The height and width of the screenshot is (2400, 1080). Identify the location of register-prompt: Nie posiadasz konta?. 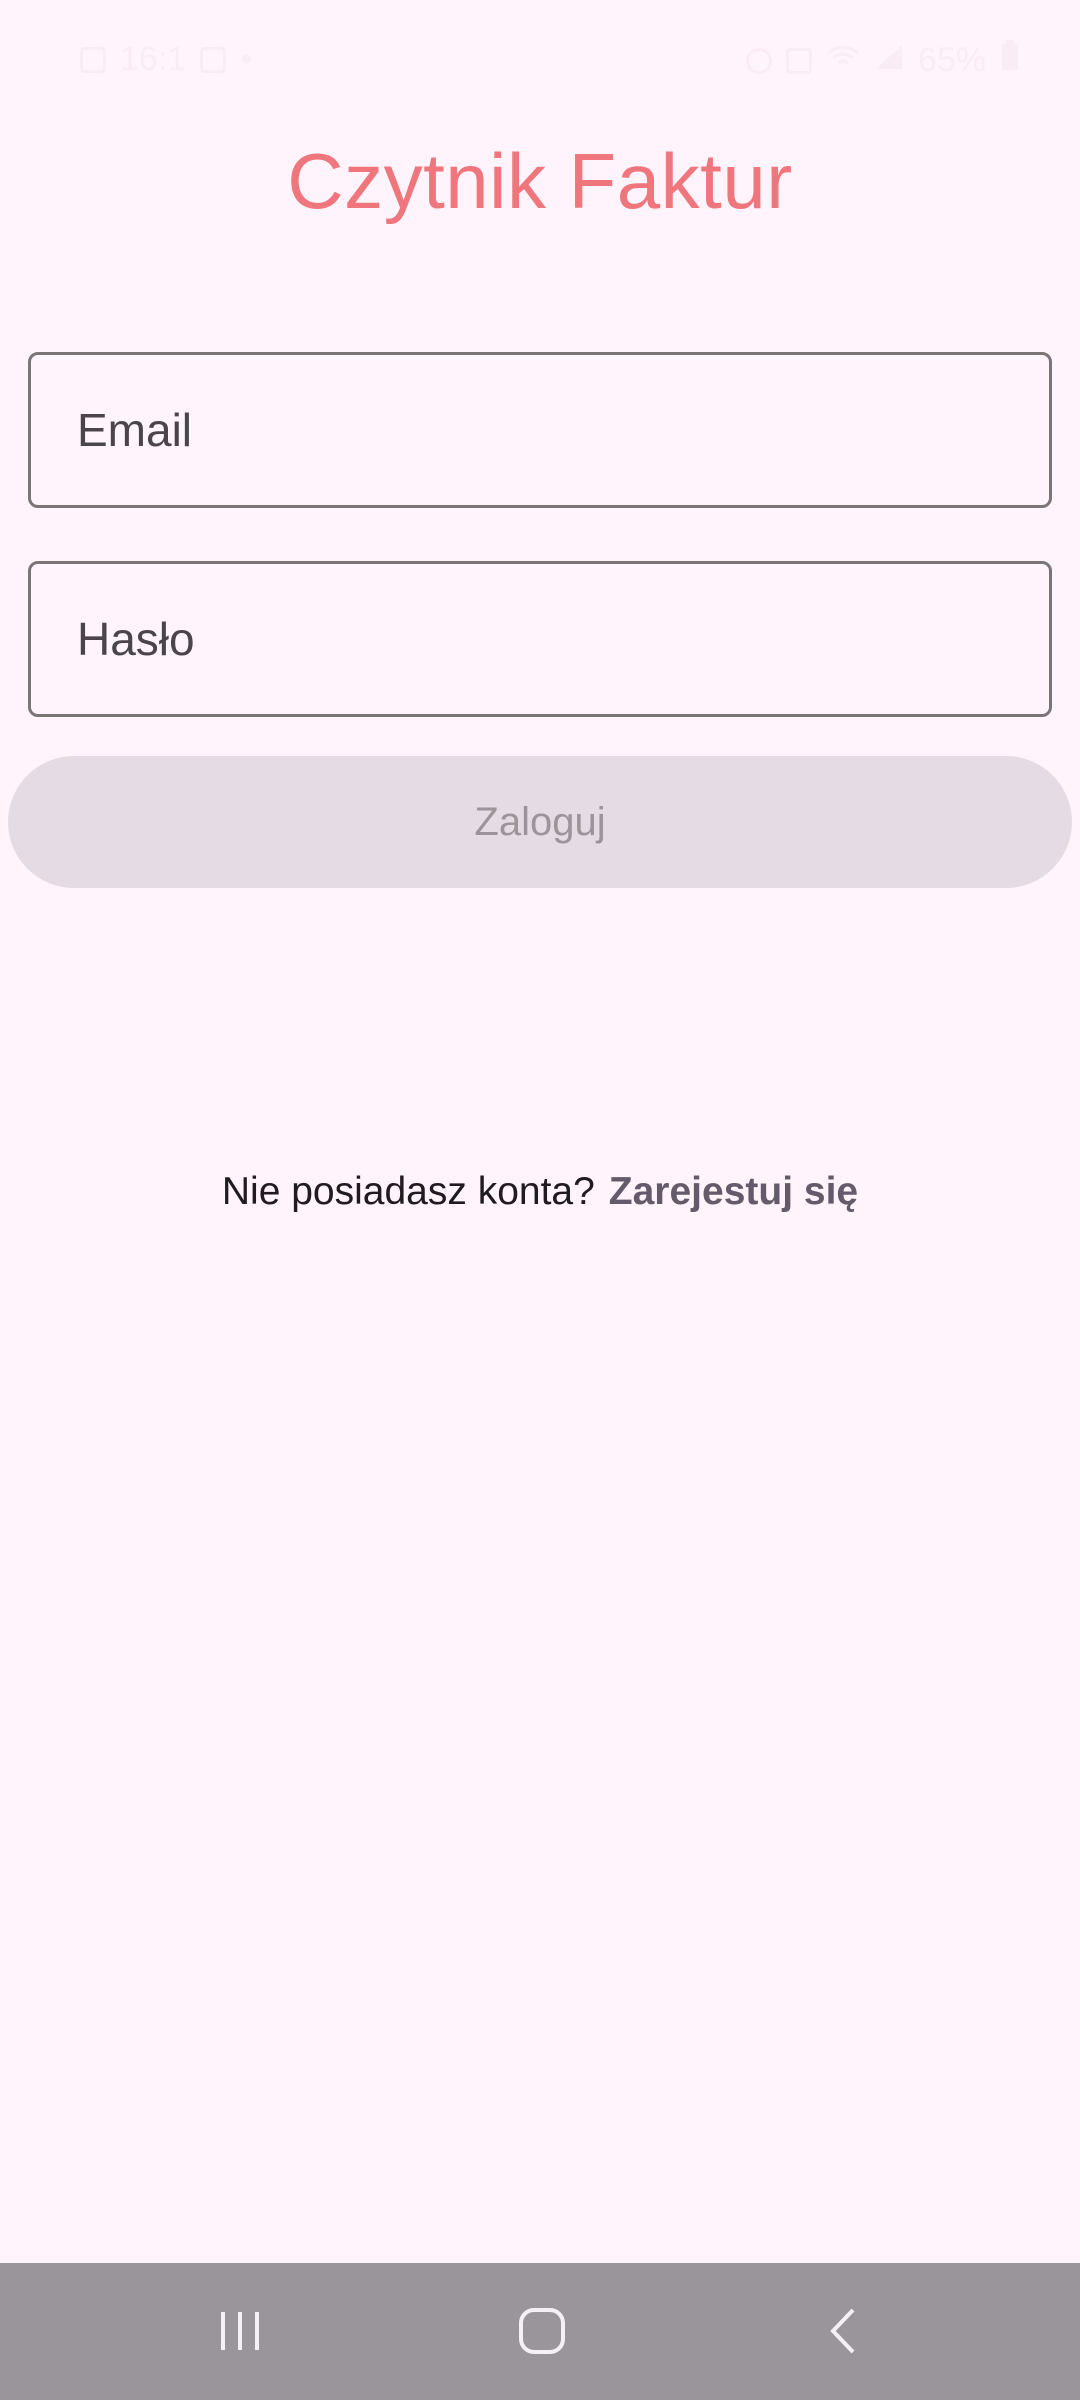
(408, 1191).